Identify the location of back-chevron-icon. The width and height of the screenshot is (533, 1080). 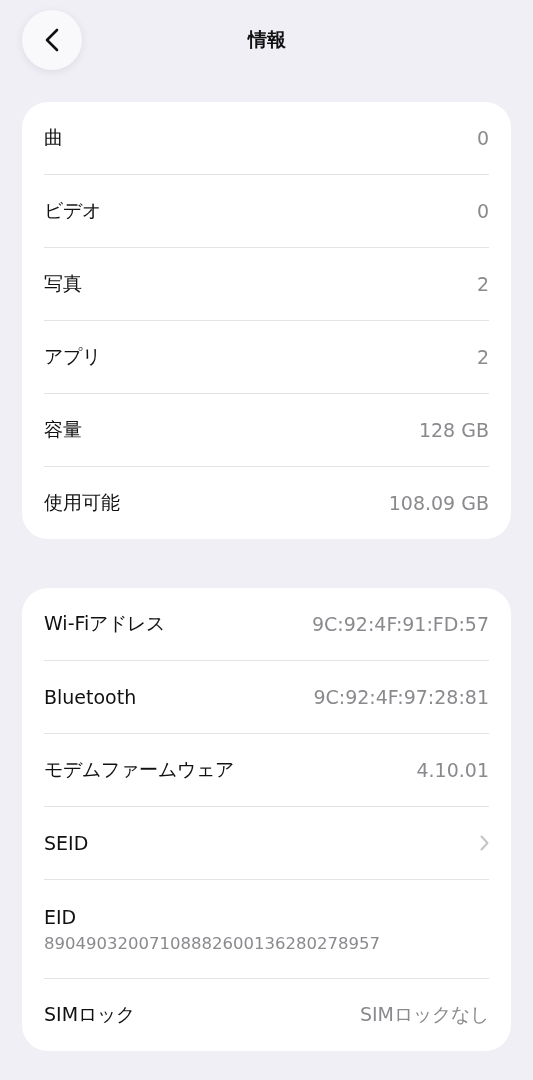
(52, 40).